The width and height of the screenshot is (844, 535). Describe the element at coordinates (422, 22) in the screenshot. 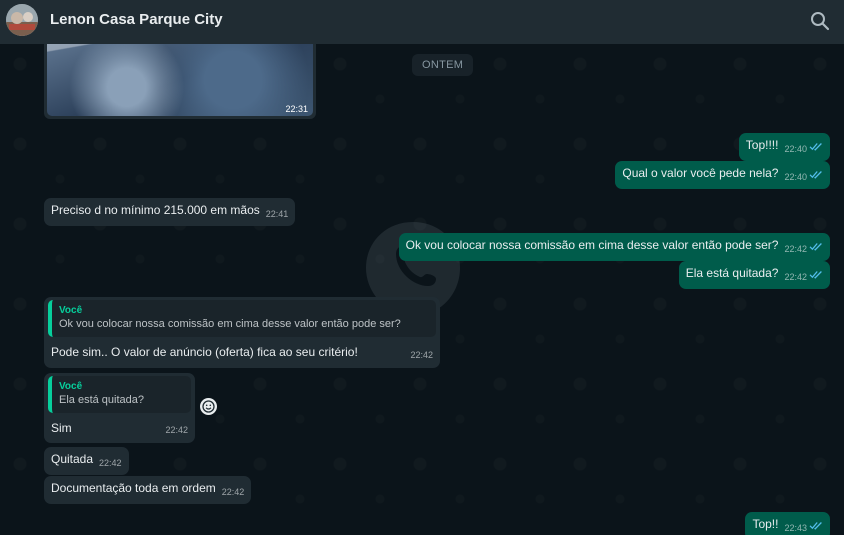

I see `chat-header: Lenon Casa Parque City` at that location.